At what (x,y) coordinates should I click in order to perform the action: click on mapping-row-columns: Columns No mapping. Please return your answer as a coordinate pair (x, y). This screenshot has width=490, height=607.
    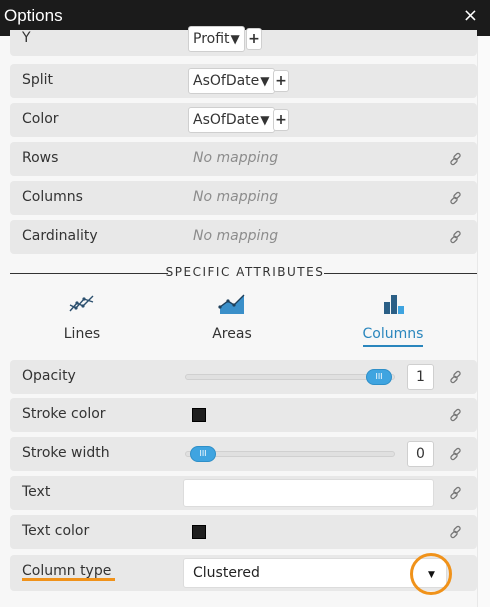
    Looking at the image, I should click on (243, 198).